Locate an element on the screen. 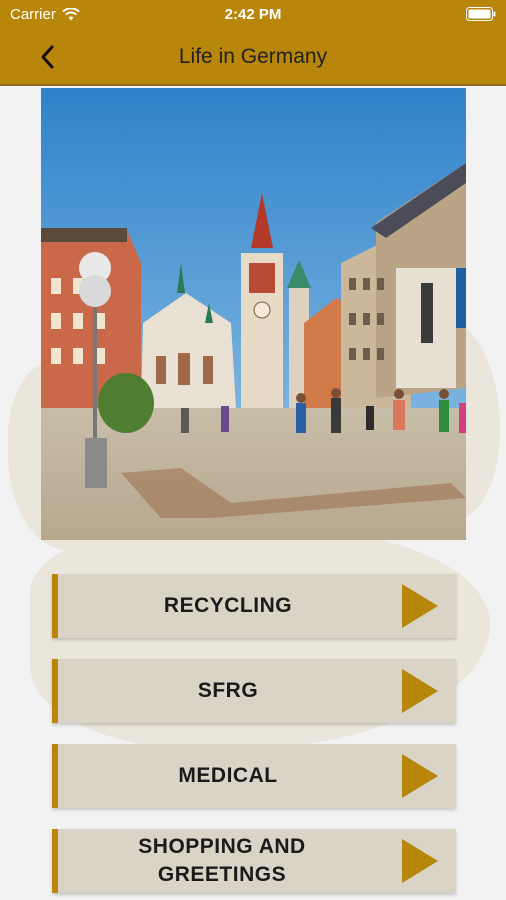  medical-button: MEDICAL is located at coordinates (254, 776).